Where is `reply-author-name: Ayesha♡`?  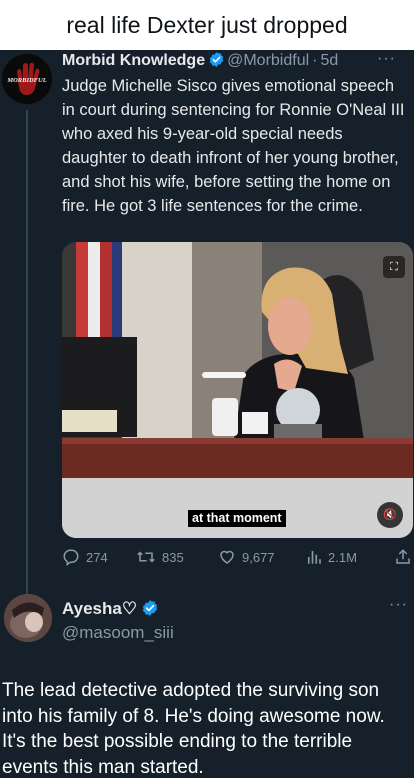 reply-author-name: Ayesha♡ is located at coordinates (111, 609).